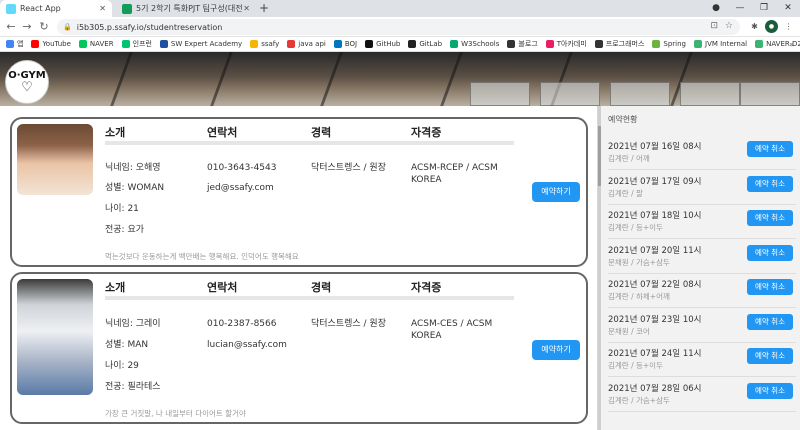  What do you see at coordinates (720, 44) in the screenshot?
I see `bookmark-item: JVM Internal` at bounding box center [720, 44].